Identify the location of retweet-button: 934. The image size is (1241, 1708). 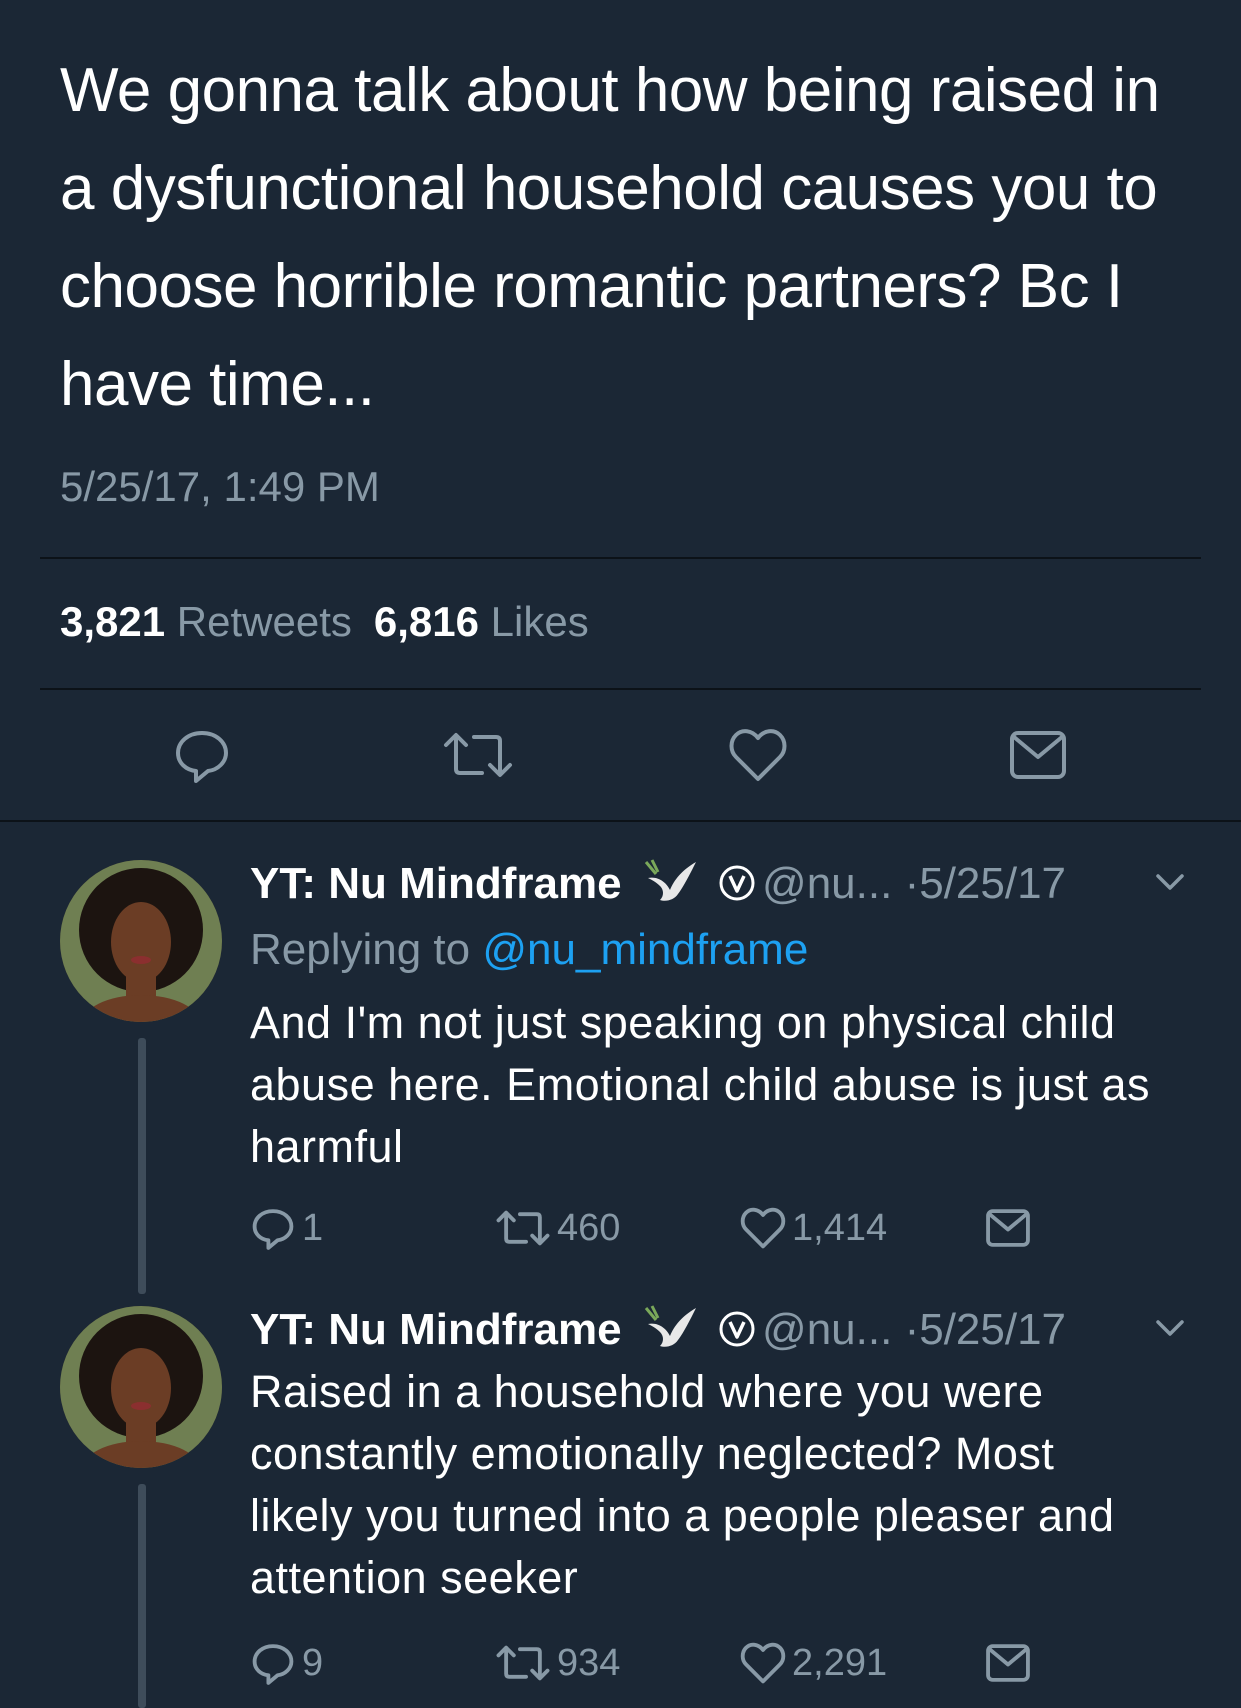
(557, 1663).